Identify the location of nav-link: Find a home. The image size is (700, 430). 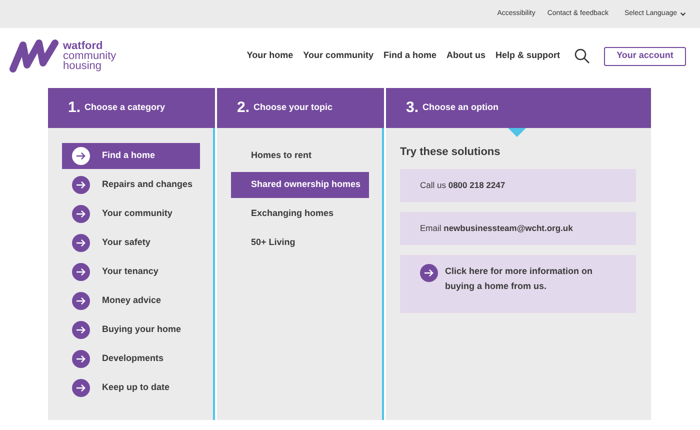
(409, 56).